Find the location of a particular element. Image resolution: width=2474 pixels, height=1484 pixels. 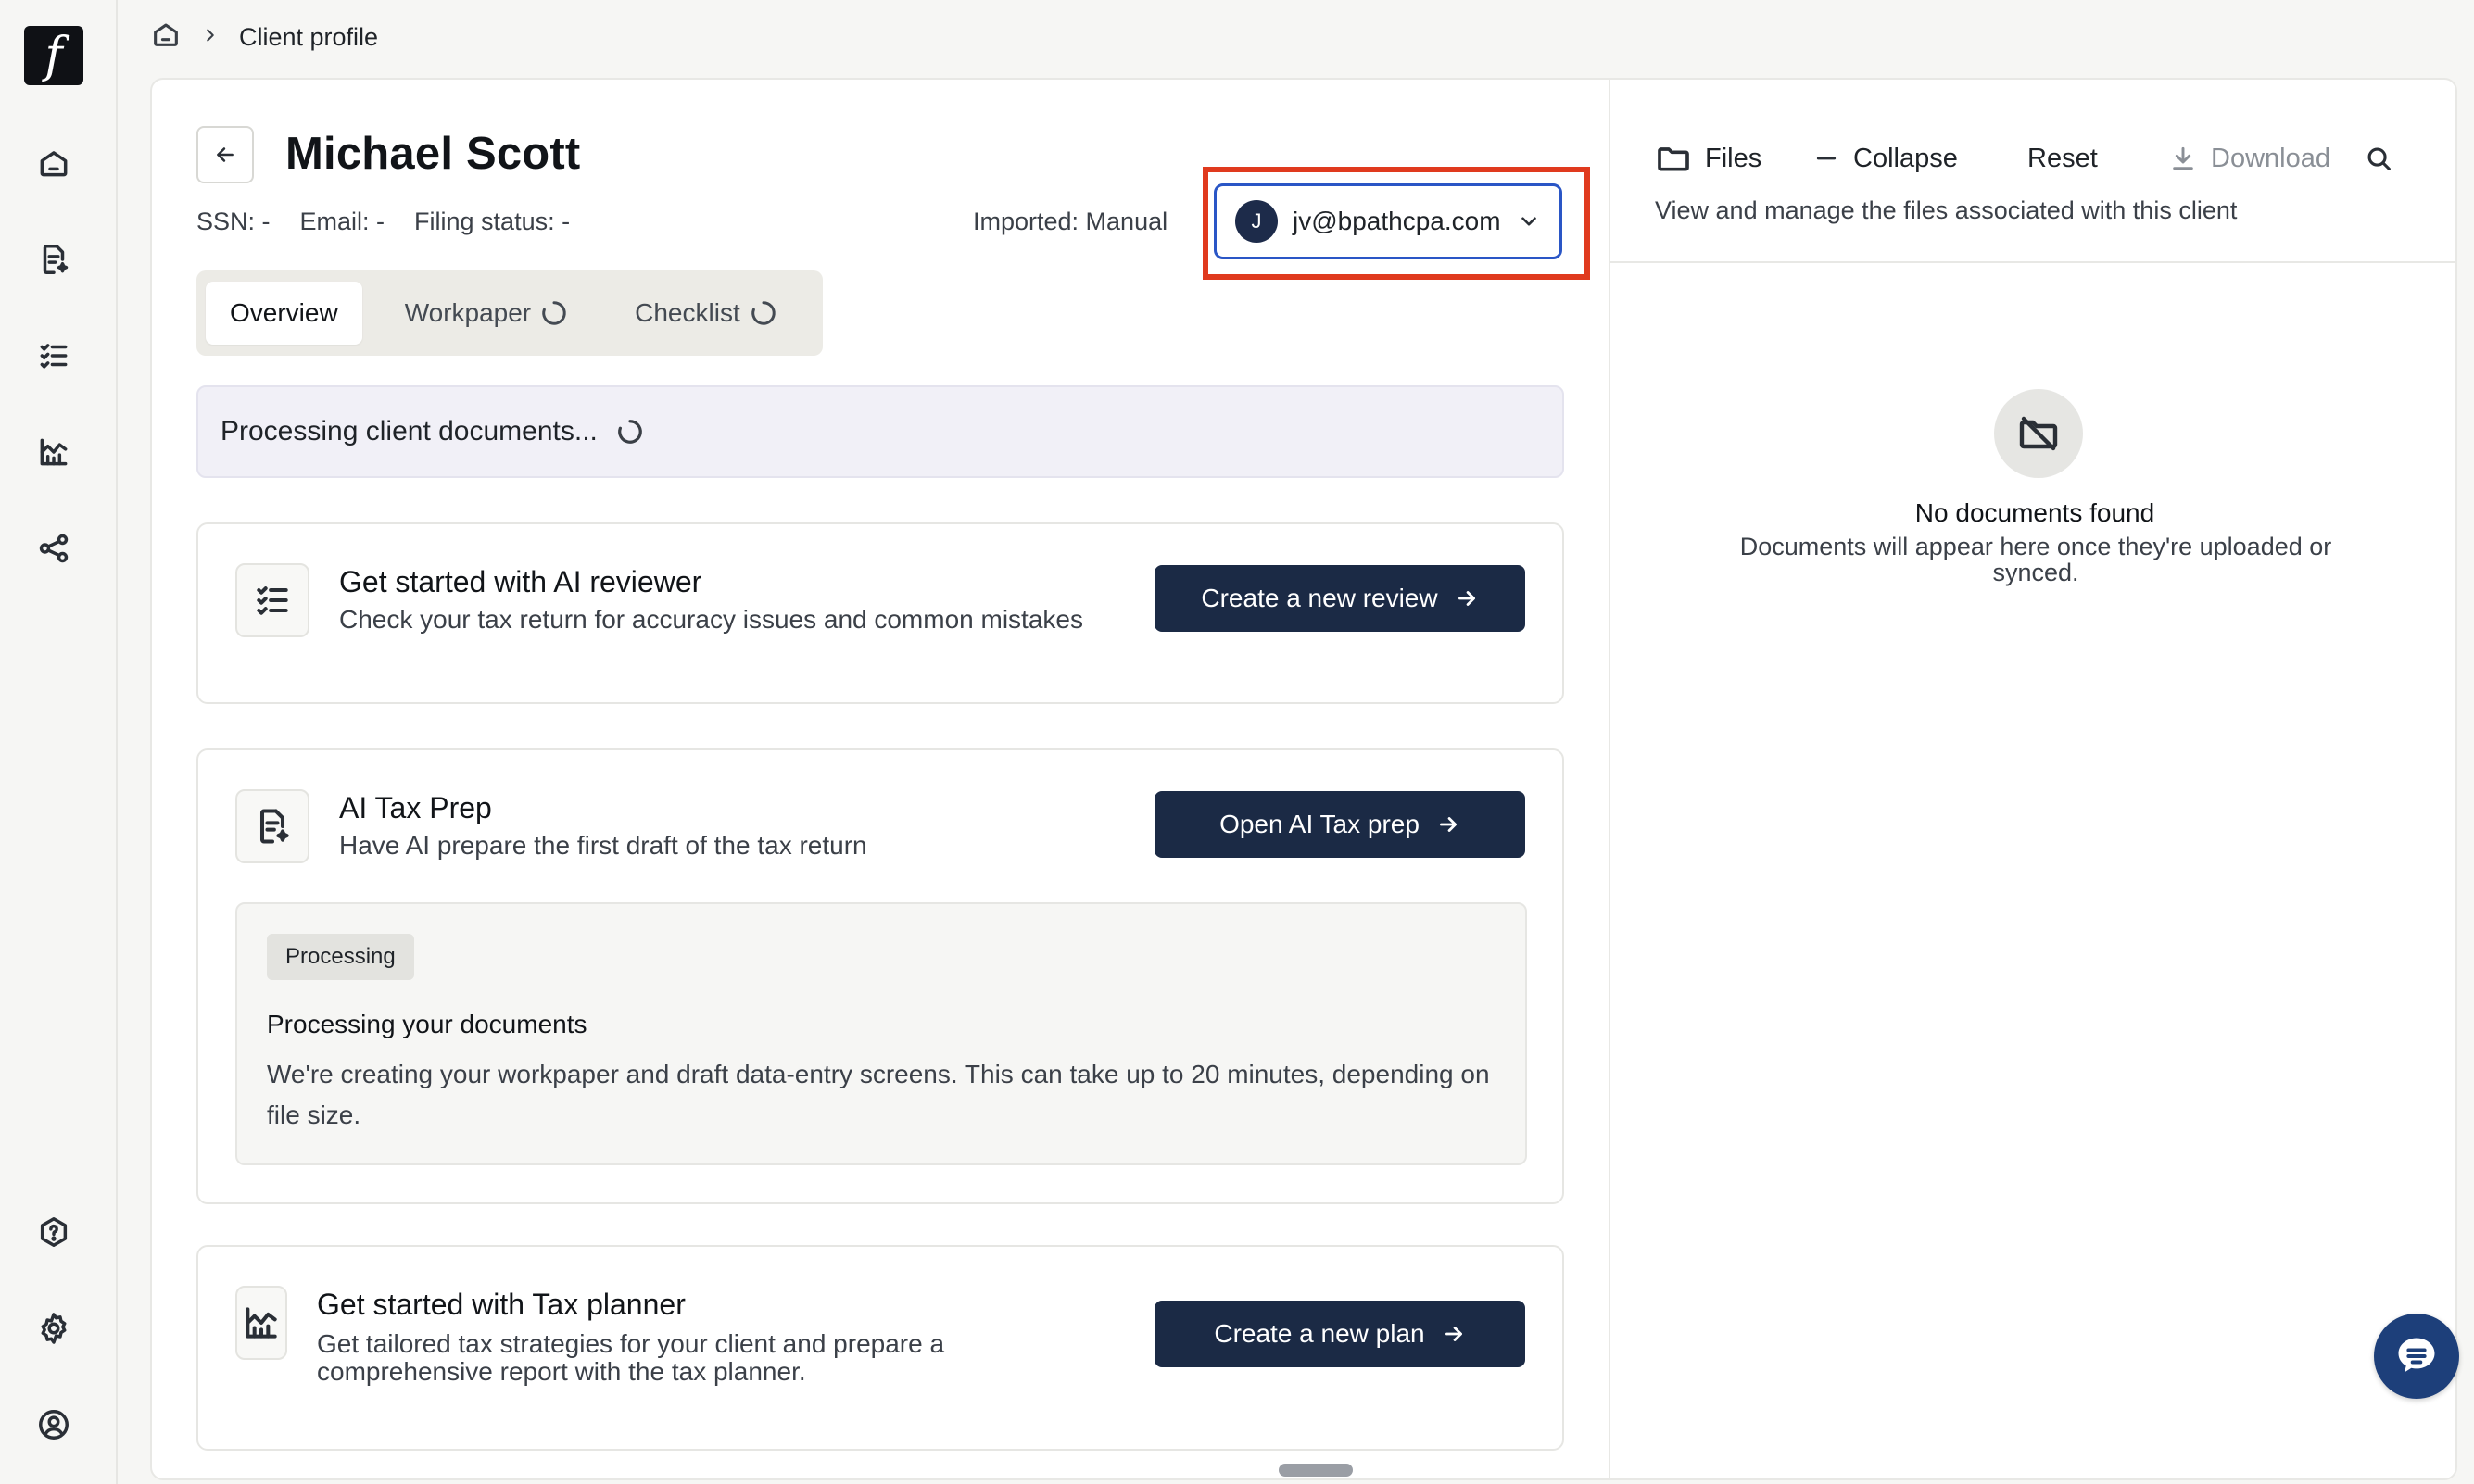

open-tax-prep-button: Open AI Tax prep is located at coordinates (1340, 824).